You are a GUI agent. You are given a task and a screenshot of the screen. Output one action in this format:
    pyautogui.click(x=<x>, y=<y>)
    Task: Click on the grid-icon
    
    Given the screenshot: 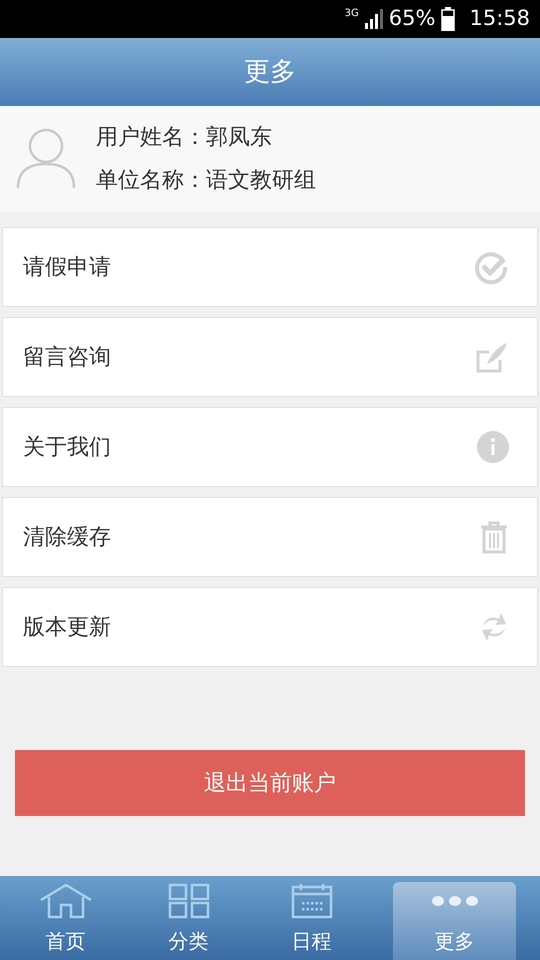 What is the action you would take?
    pyautogui.click(x=189, y=901)
    